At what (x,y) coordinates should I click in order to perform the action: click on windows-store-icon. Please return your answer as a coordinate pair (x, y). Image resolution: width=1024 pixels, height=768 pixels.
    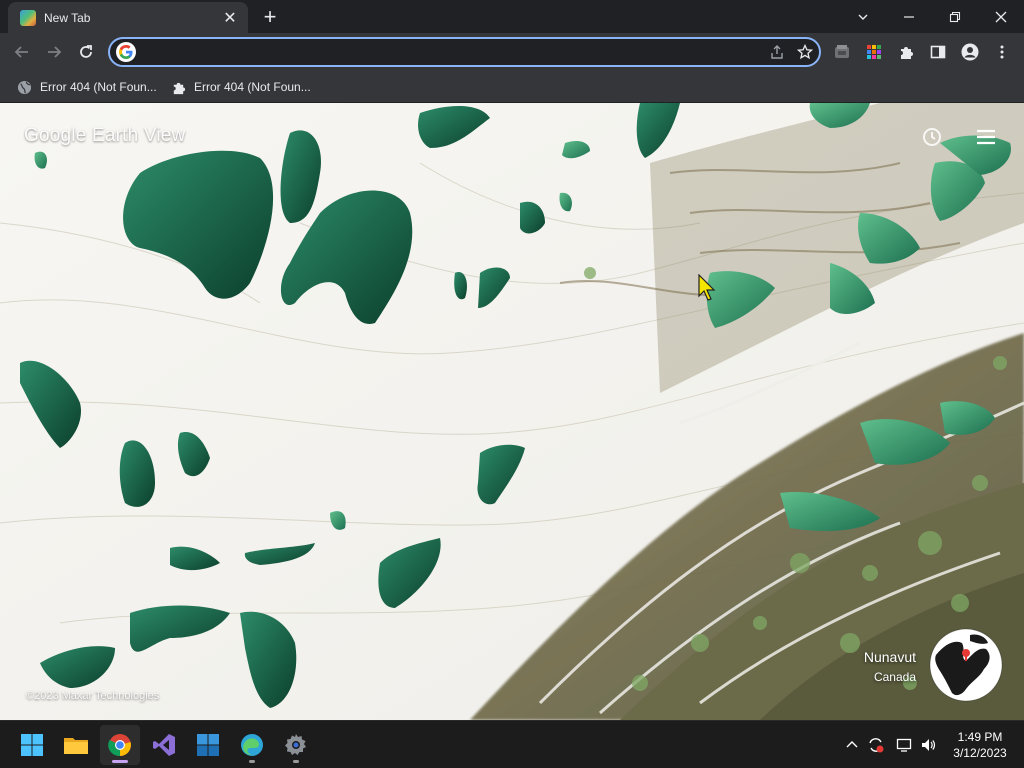
    Looking at the image, I should click on (208, 745).